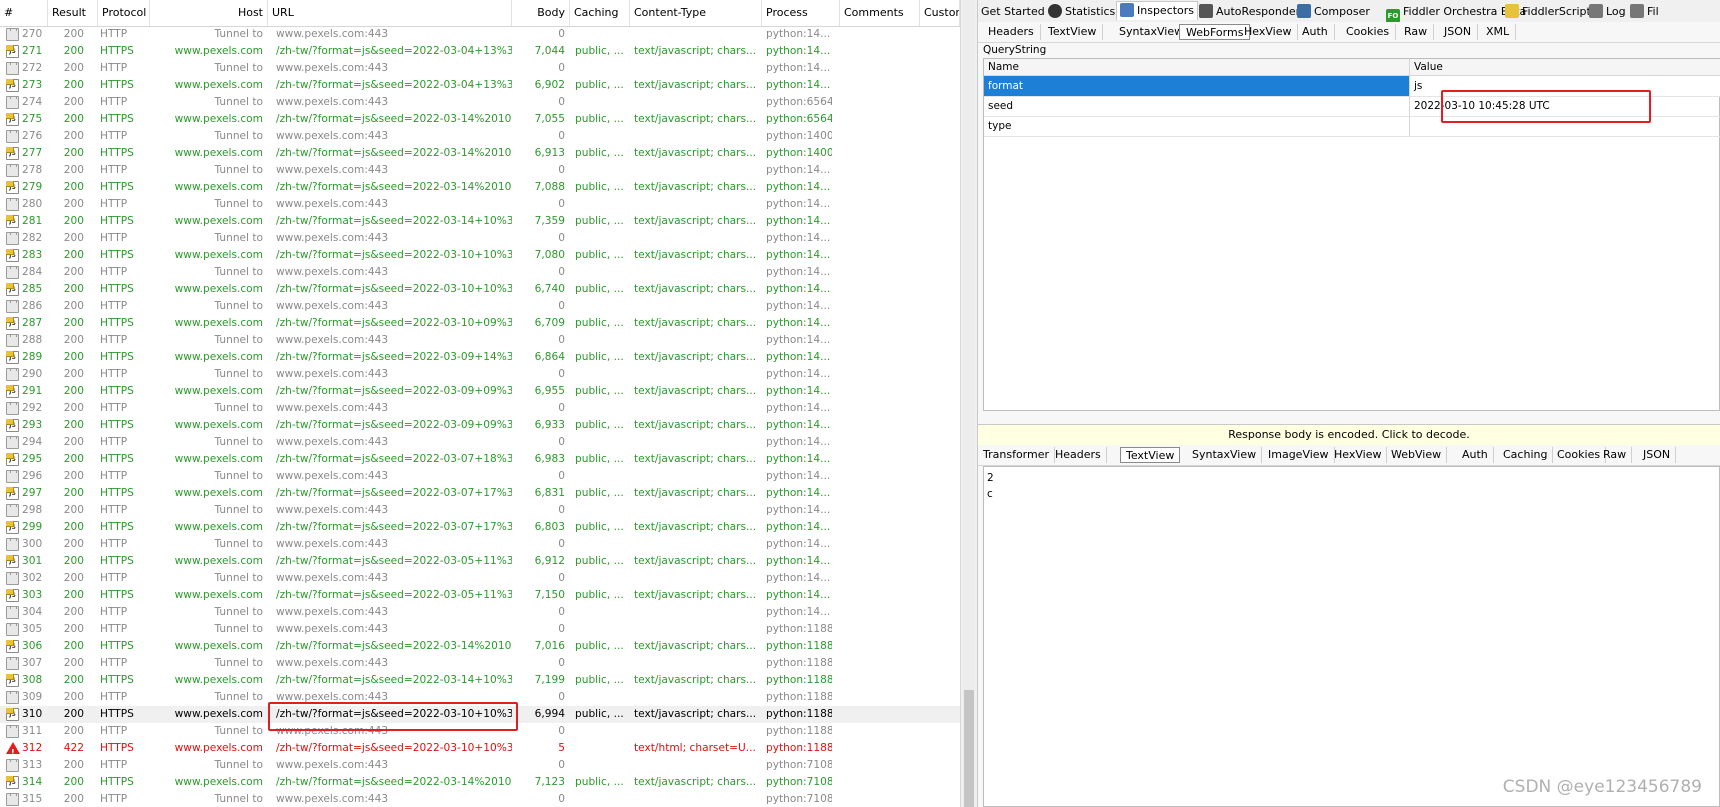  I want to click on request-tab-raw: Raw, so click(1416, 32).